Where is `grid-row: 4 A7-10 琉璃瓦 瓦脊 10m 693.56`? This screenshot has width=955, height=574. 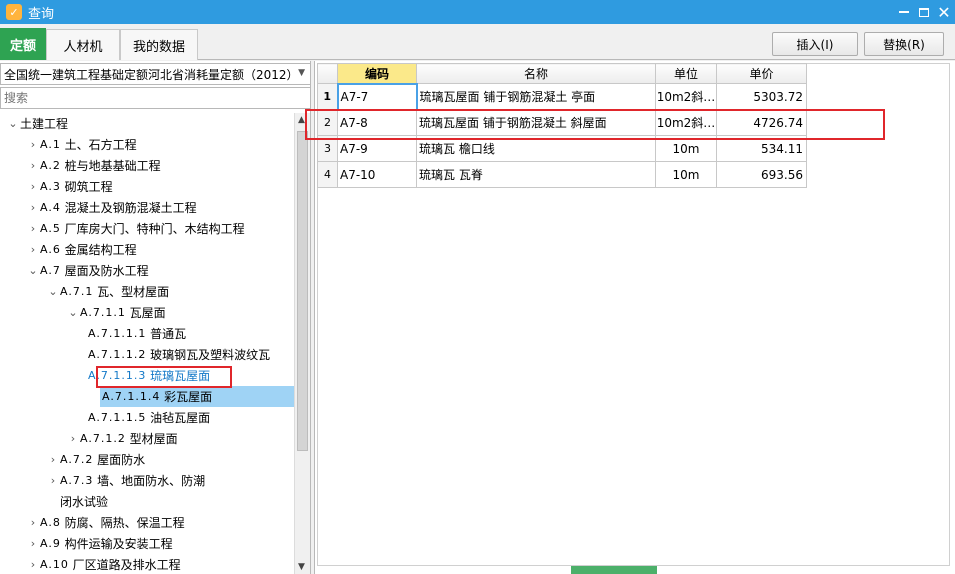
grid-row: 4 A7-10 琉璃瓦 瓦脊 10m 693.56 is located at coordinates (562, 174).